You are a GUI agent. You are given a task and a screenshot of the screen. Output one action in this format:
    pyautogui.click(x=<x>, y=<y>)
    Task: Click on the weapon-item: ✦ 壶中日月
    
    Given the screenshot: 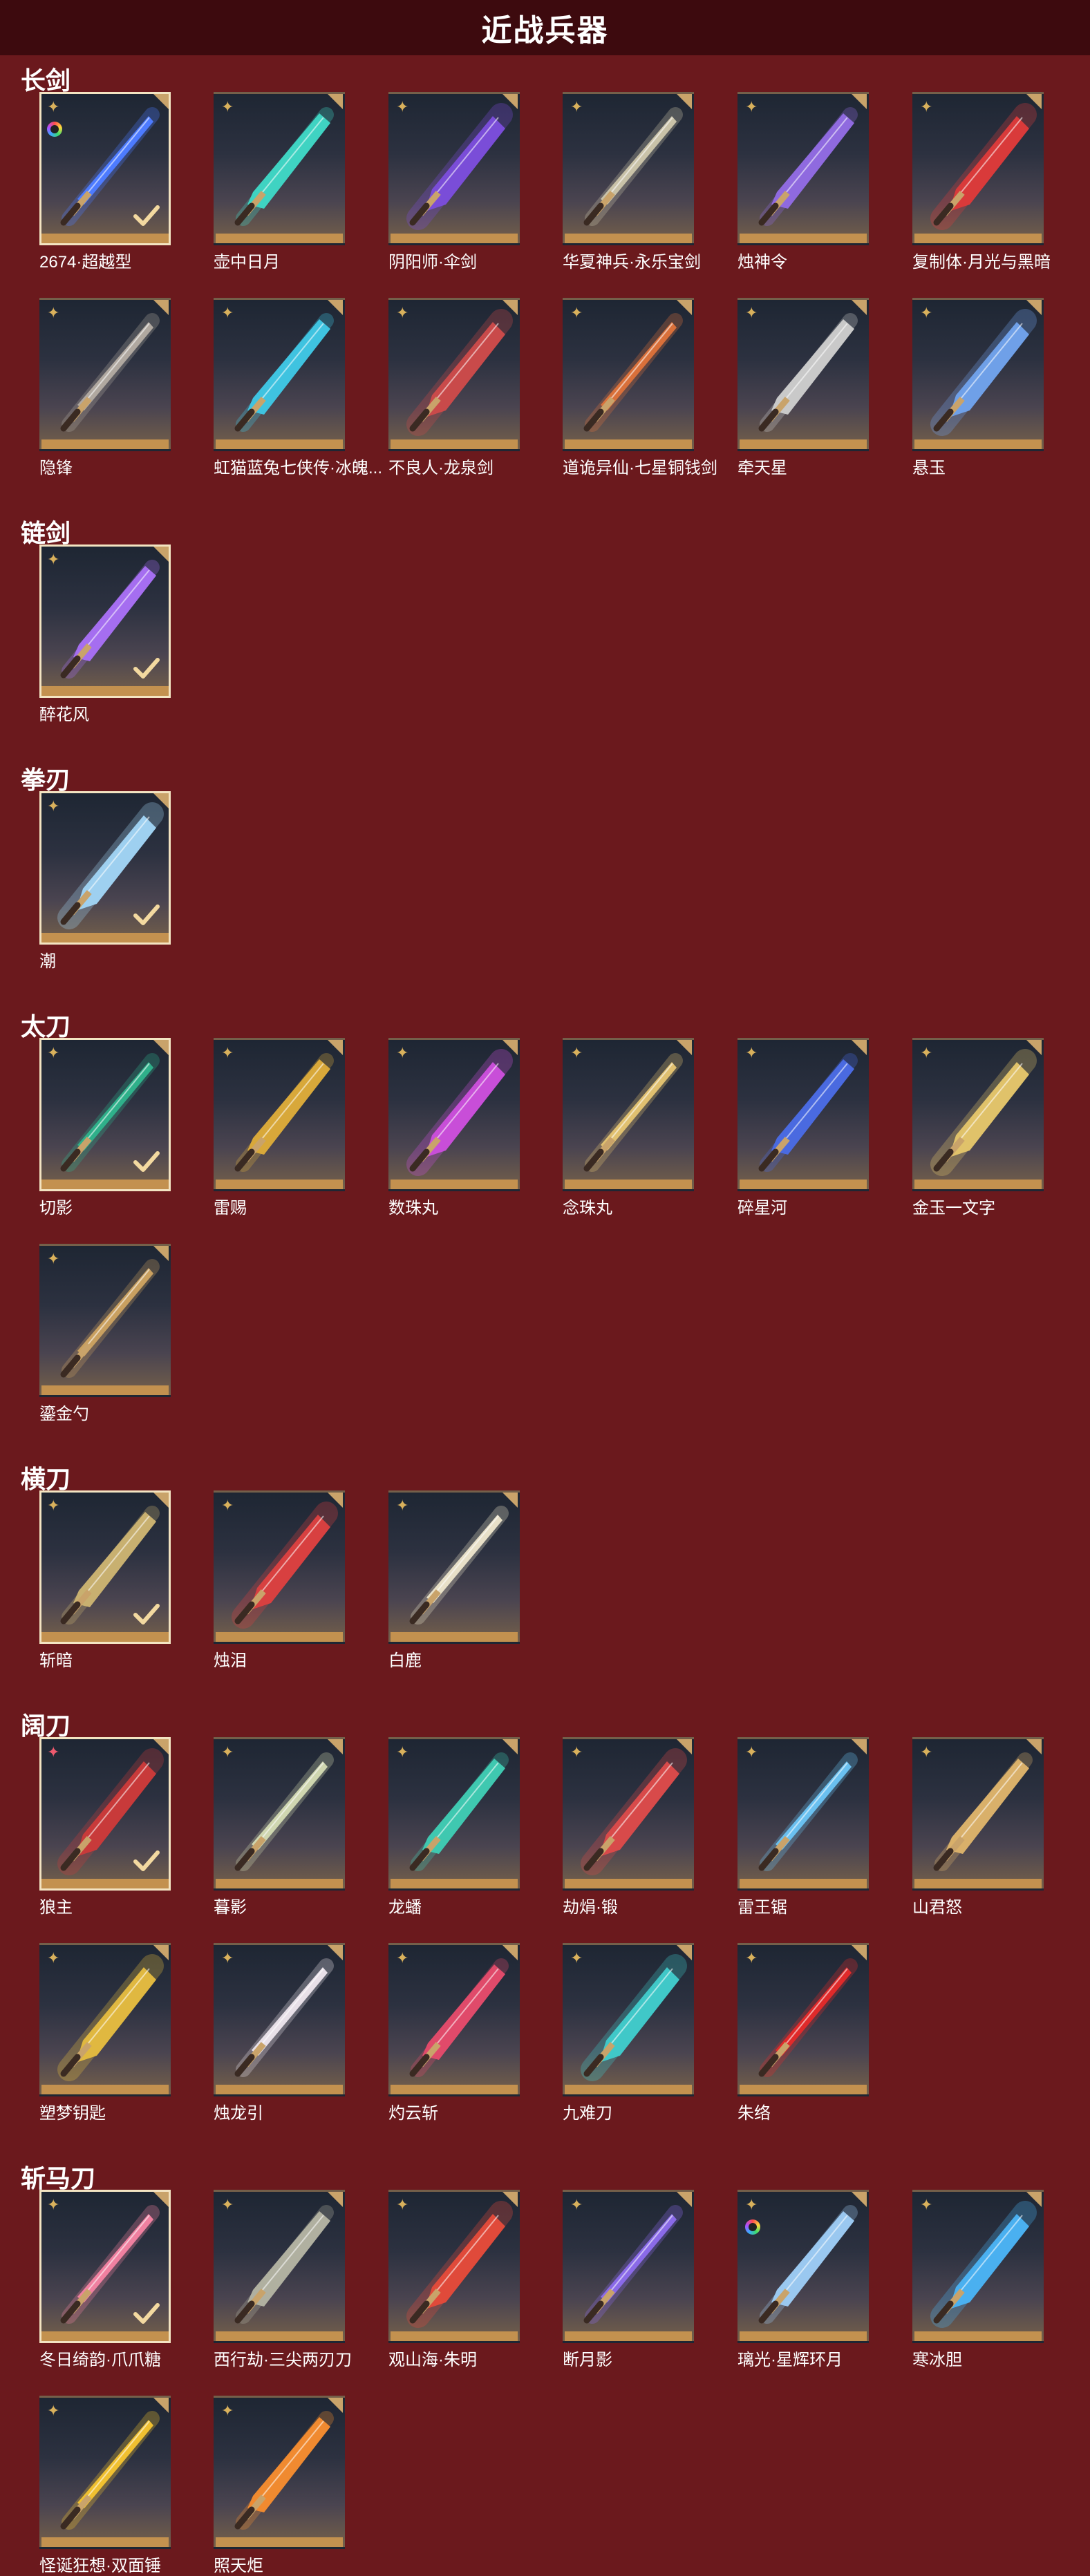 What is the action you would take?
    pyautogui.click(x=281, y=182)
    